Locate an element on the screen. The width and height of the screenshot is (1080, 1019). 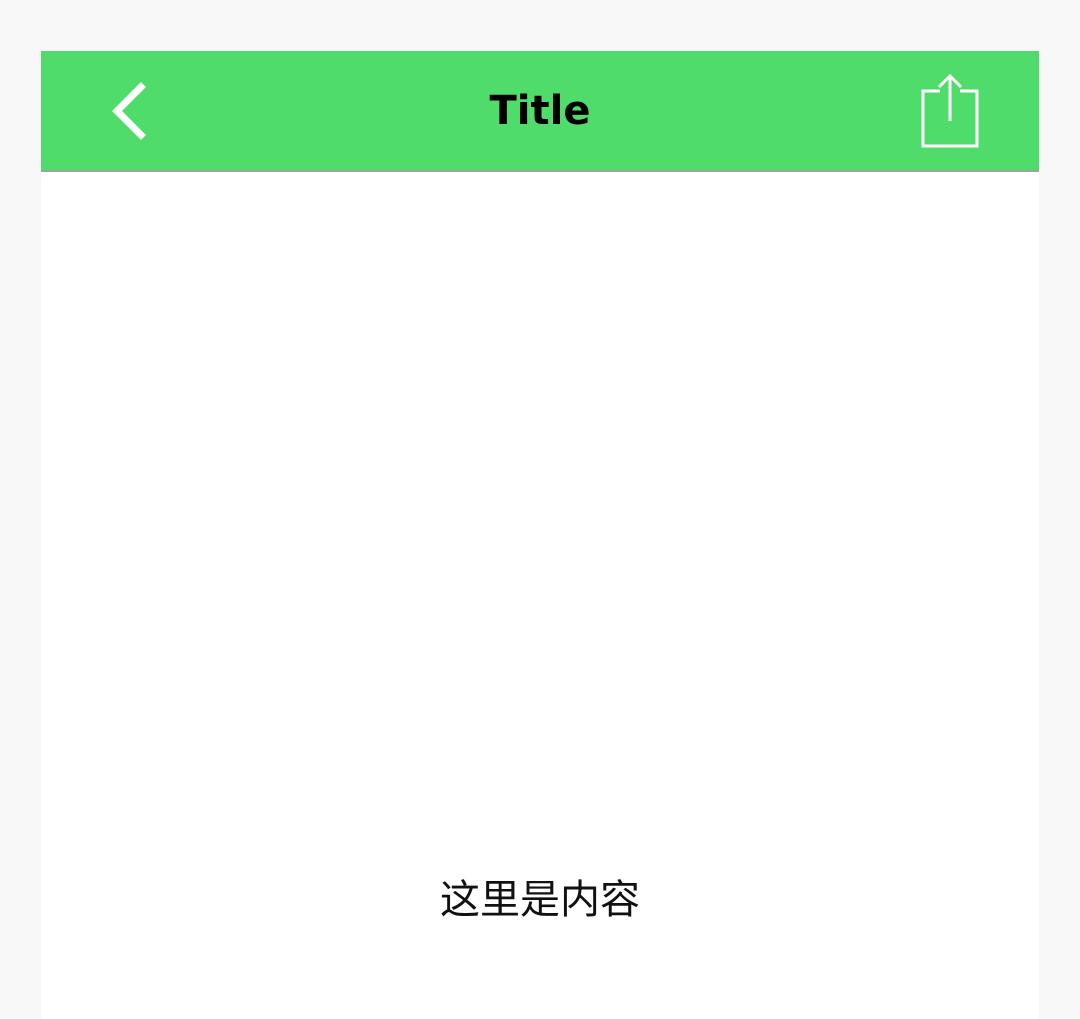
back-button is located at coordinates (129, 111).